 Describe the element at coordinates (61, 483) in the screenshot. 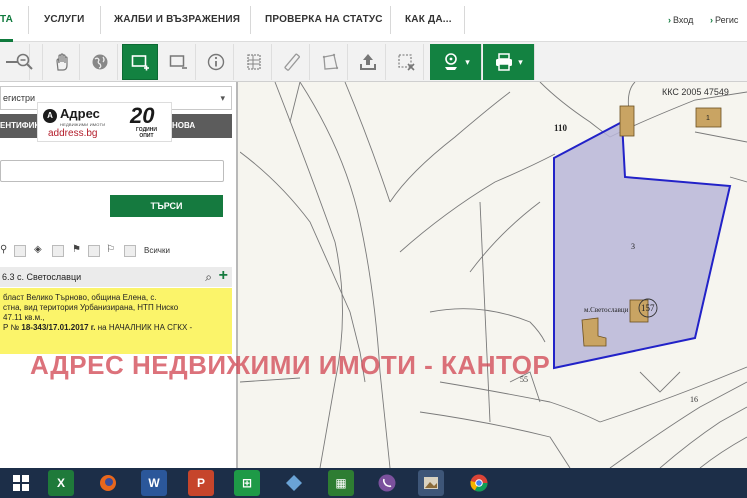

I see `excel-icon: X` at that location.